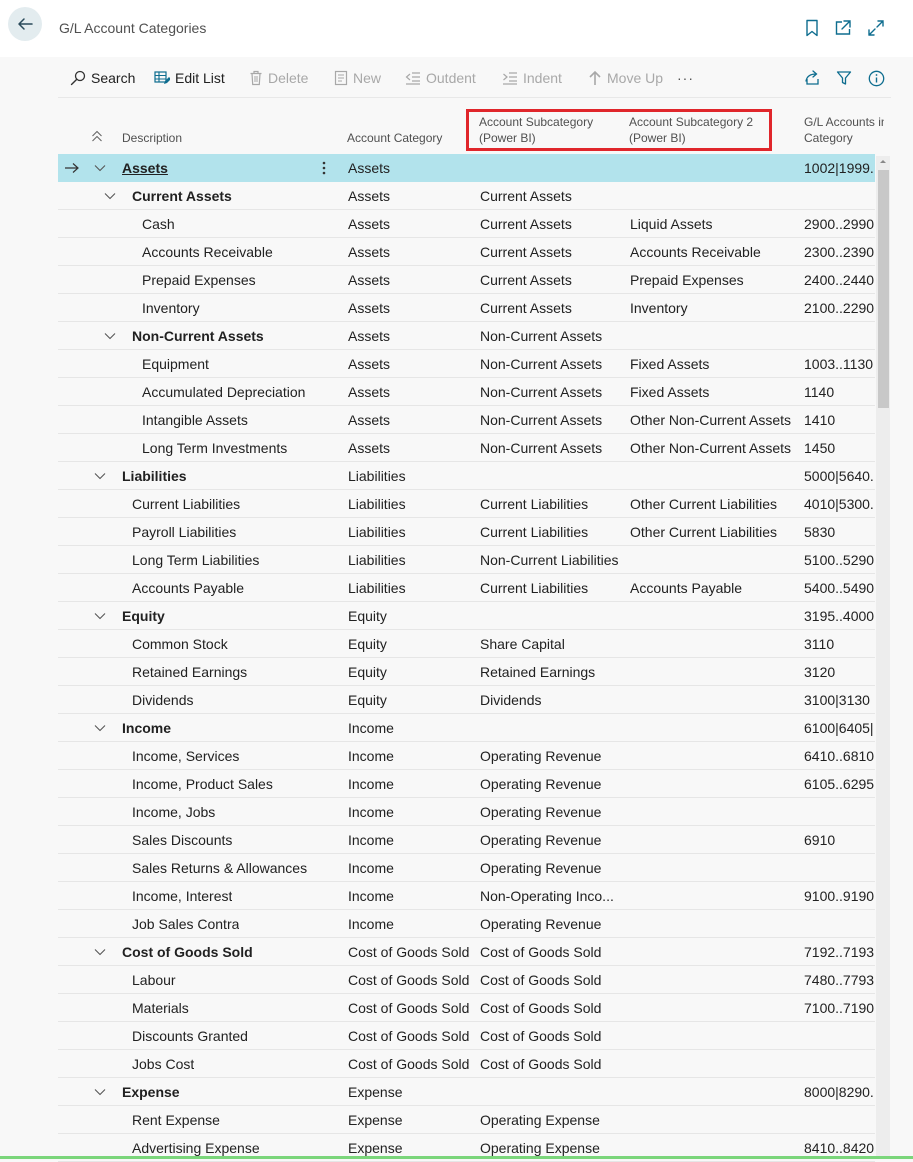 The height and width of the screenshot is (1162, 913). What do you see at coordinates (410, 504) in the screenshot?
I see `cell-account-category: Liabilities` at bounding box center [410, 504].